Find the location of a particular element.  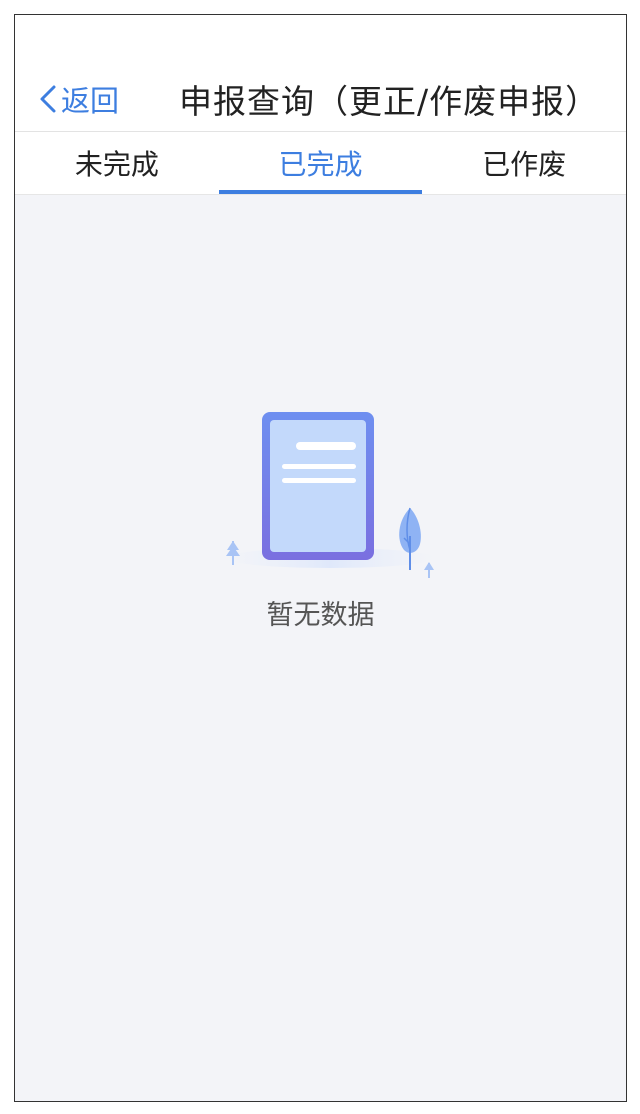

tab-bar: 未完成 已完成 已作废 is located at coordinates (320, 163).